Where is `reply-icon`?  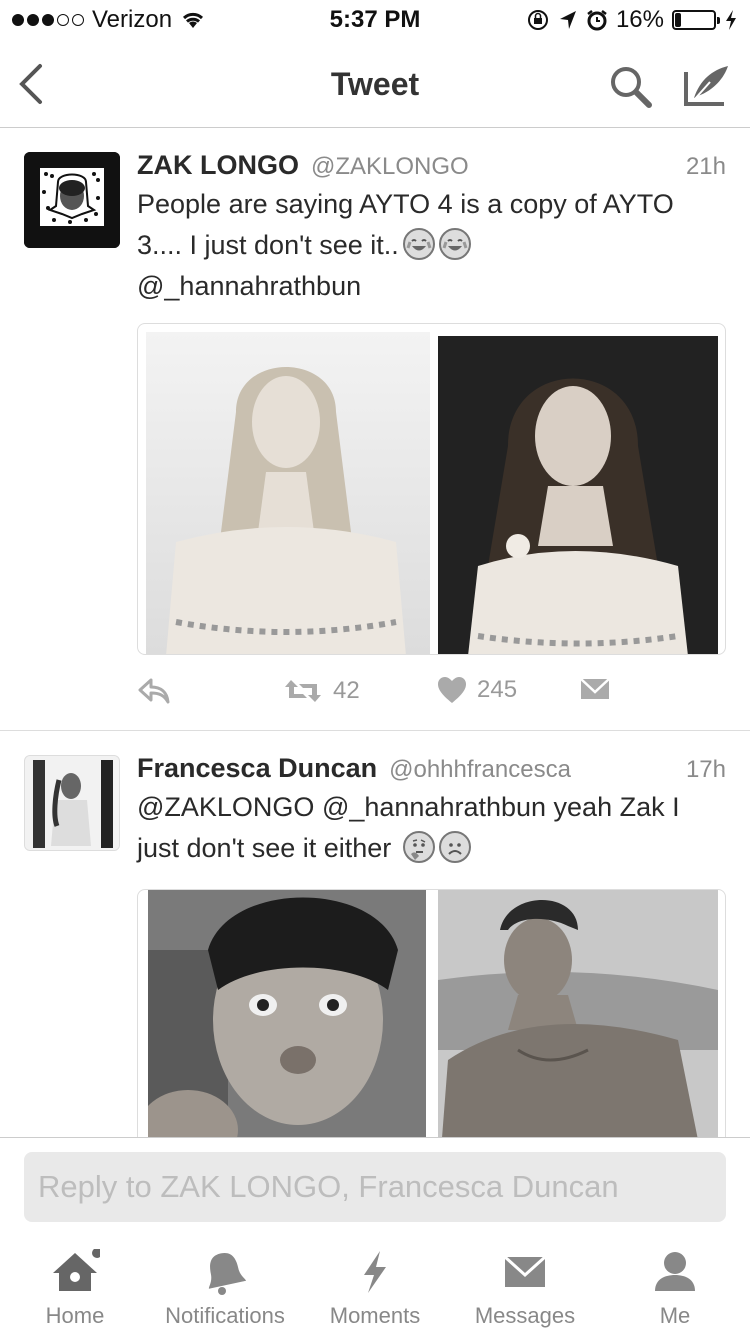 reply-icon is located at coordinates (154, 691).